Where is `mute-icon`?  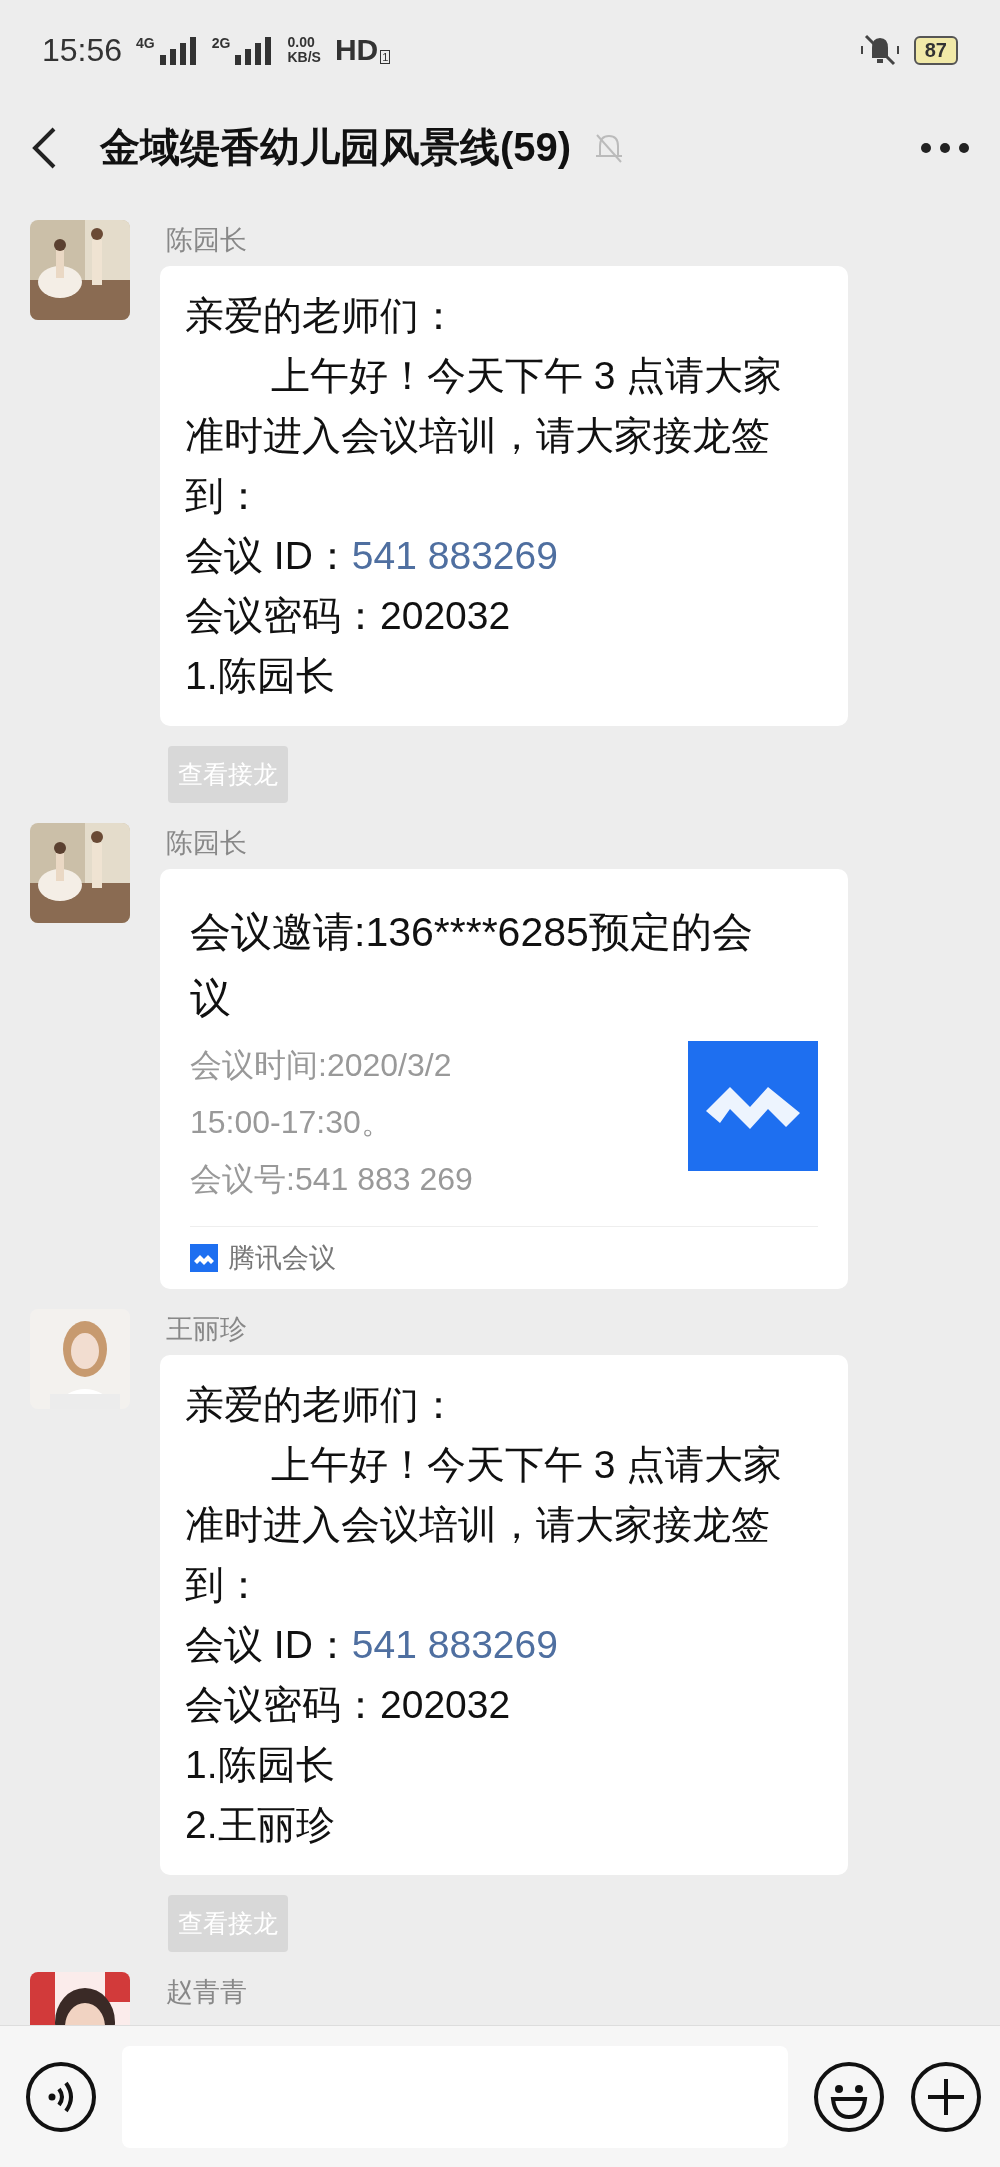
mute-icon is located at coordinates (879, 50).